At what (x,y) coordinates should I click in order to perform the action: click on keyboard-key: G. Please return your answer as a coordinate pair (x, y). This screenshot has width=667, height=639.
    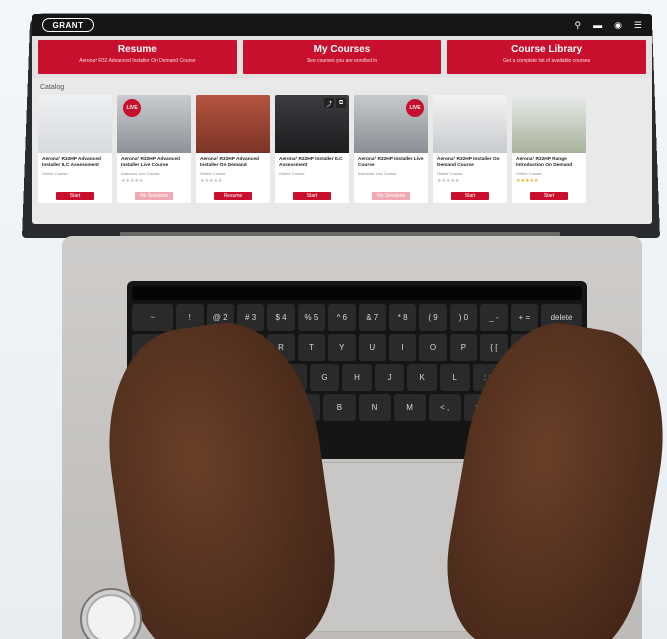
    Looking at the image, I should click on (324, 377).